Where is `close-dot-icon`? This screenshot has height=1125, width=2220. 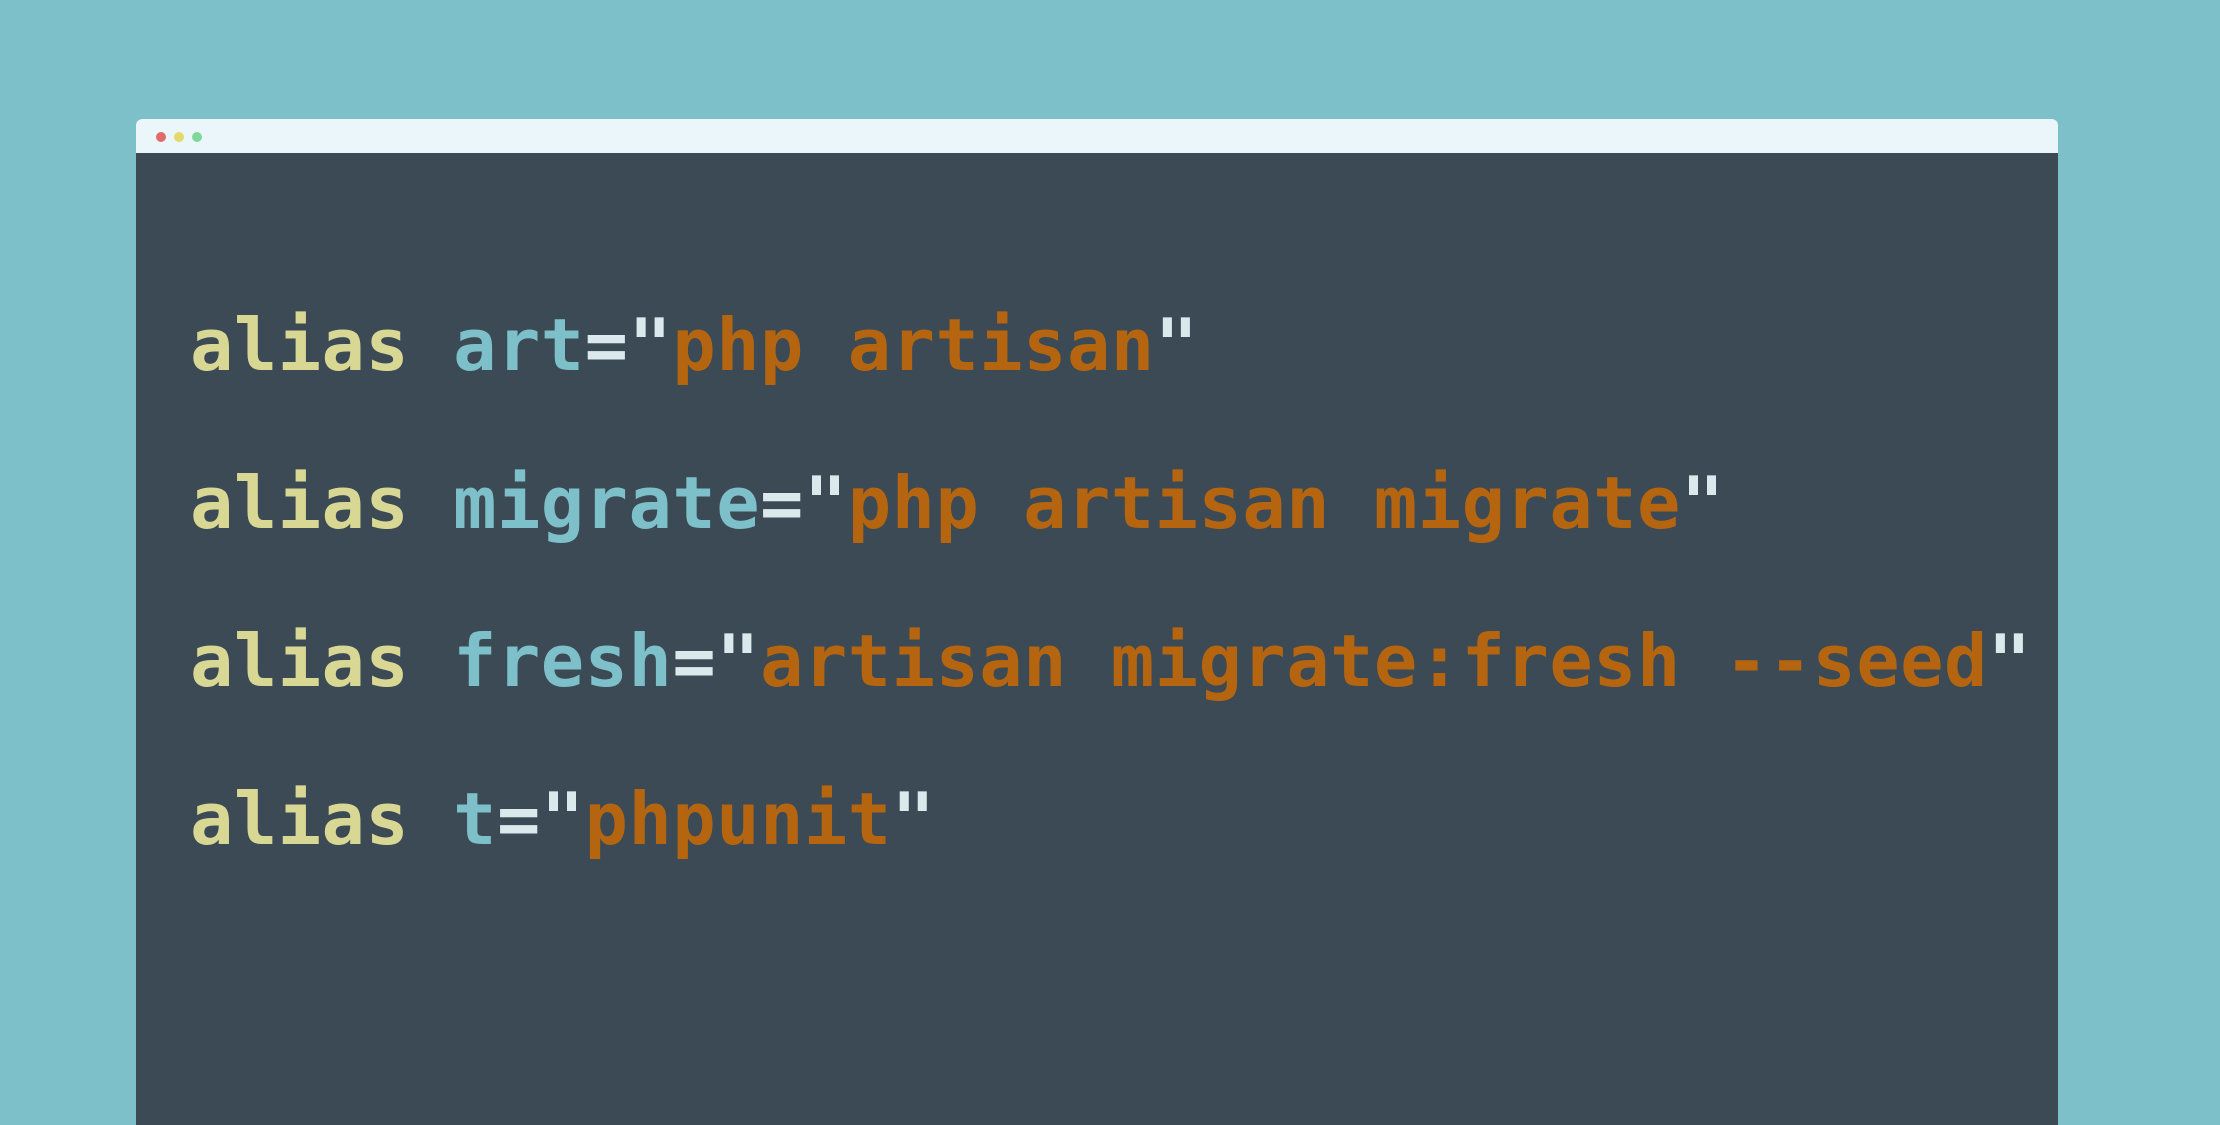 close-dot-icon is located at coordinates (161, 137).